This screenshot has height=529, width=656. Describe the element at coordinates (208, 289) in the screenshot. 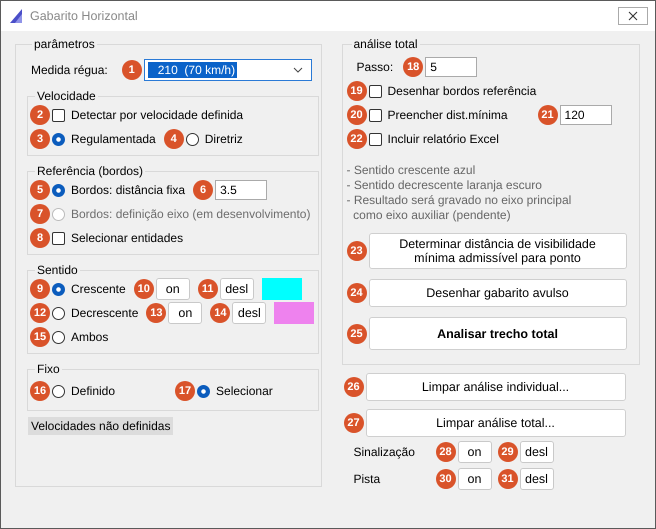

I see `number-badge: 11` at that location.